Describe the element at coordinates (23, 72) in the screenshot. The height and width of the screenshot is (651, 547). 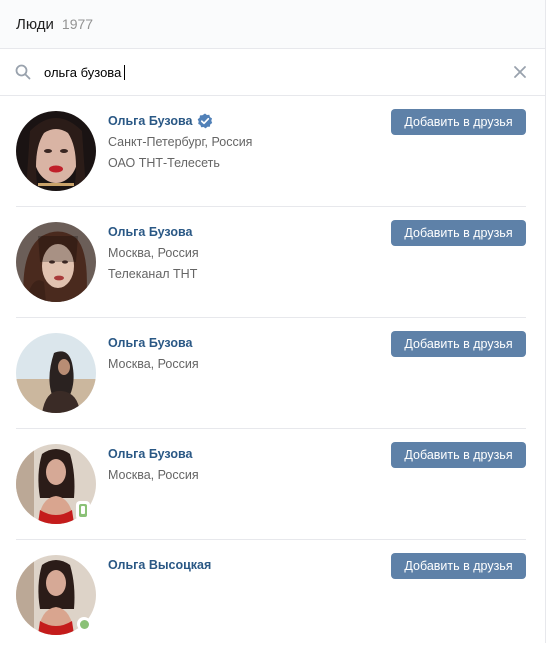
I see `search-icon` at that location.